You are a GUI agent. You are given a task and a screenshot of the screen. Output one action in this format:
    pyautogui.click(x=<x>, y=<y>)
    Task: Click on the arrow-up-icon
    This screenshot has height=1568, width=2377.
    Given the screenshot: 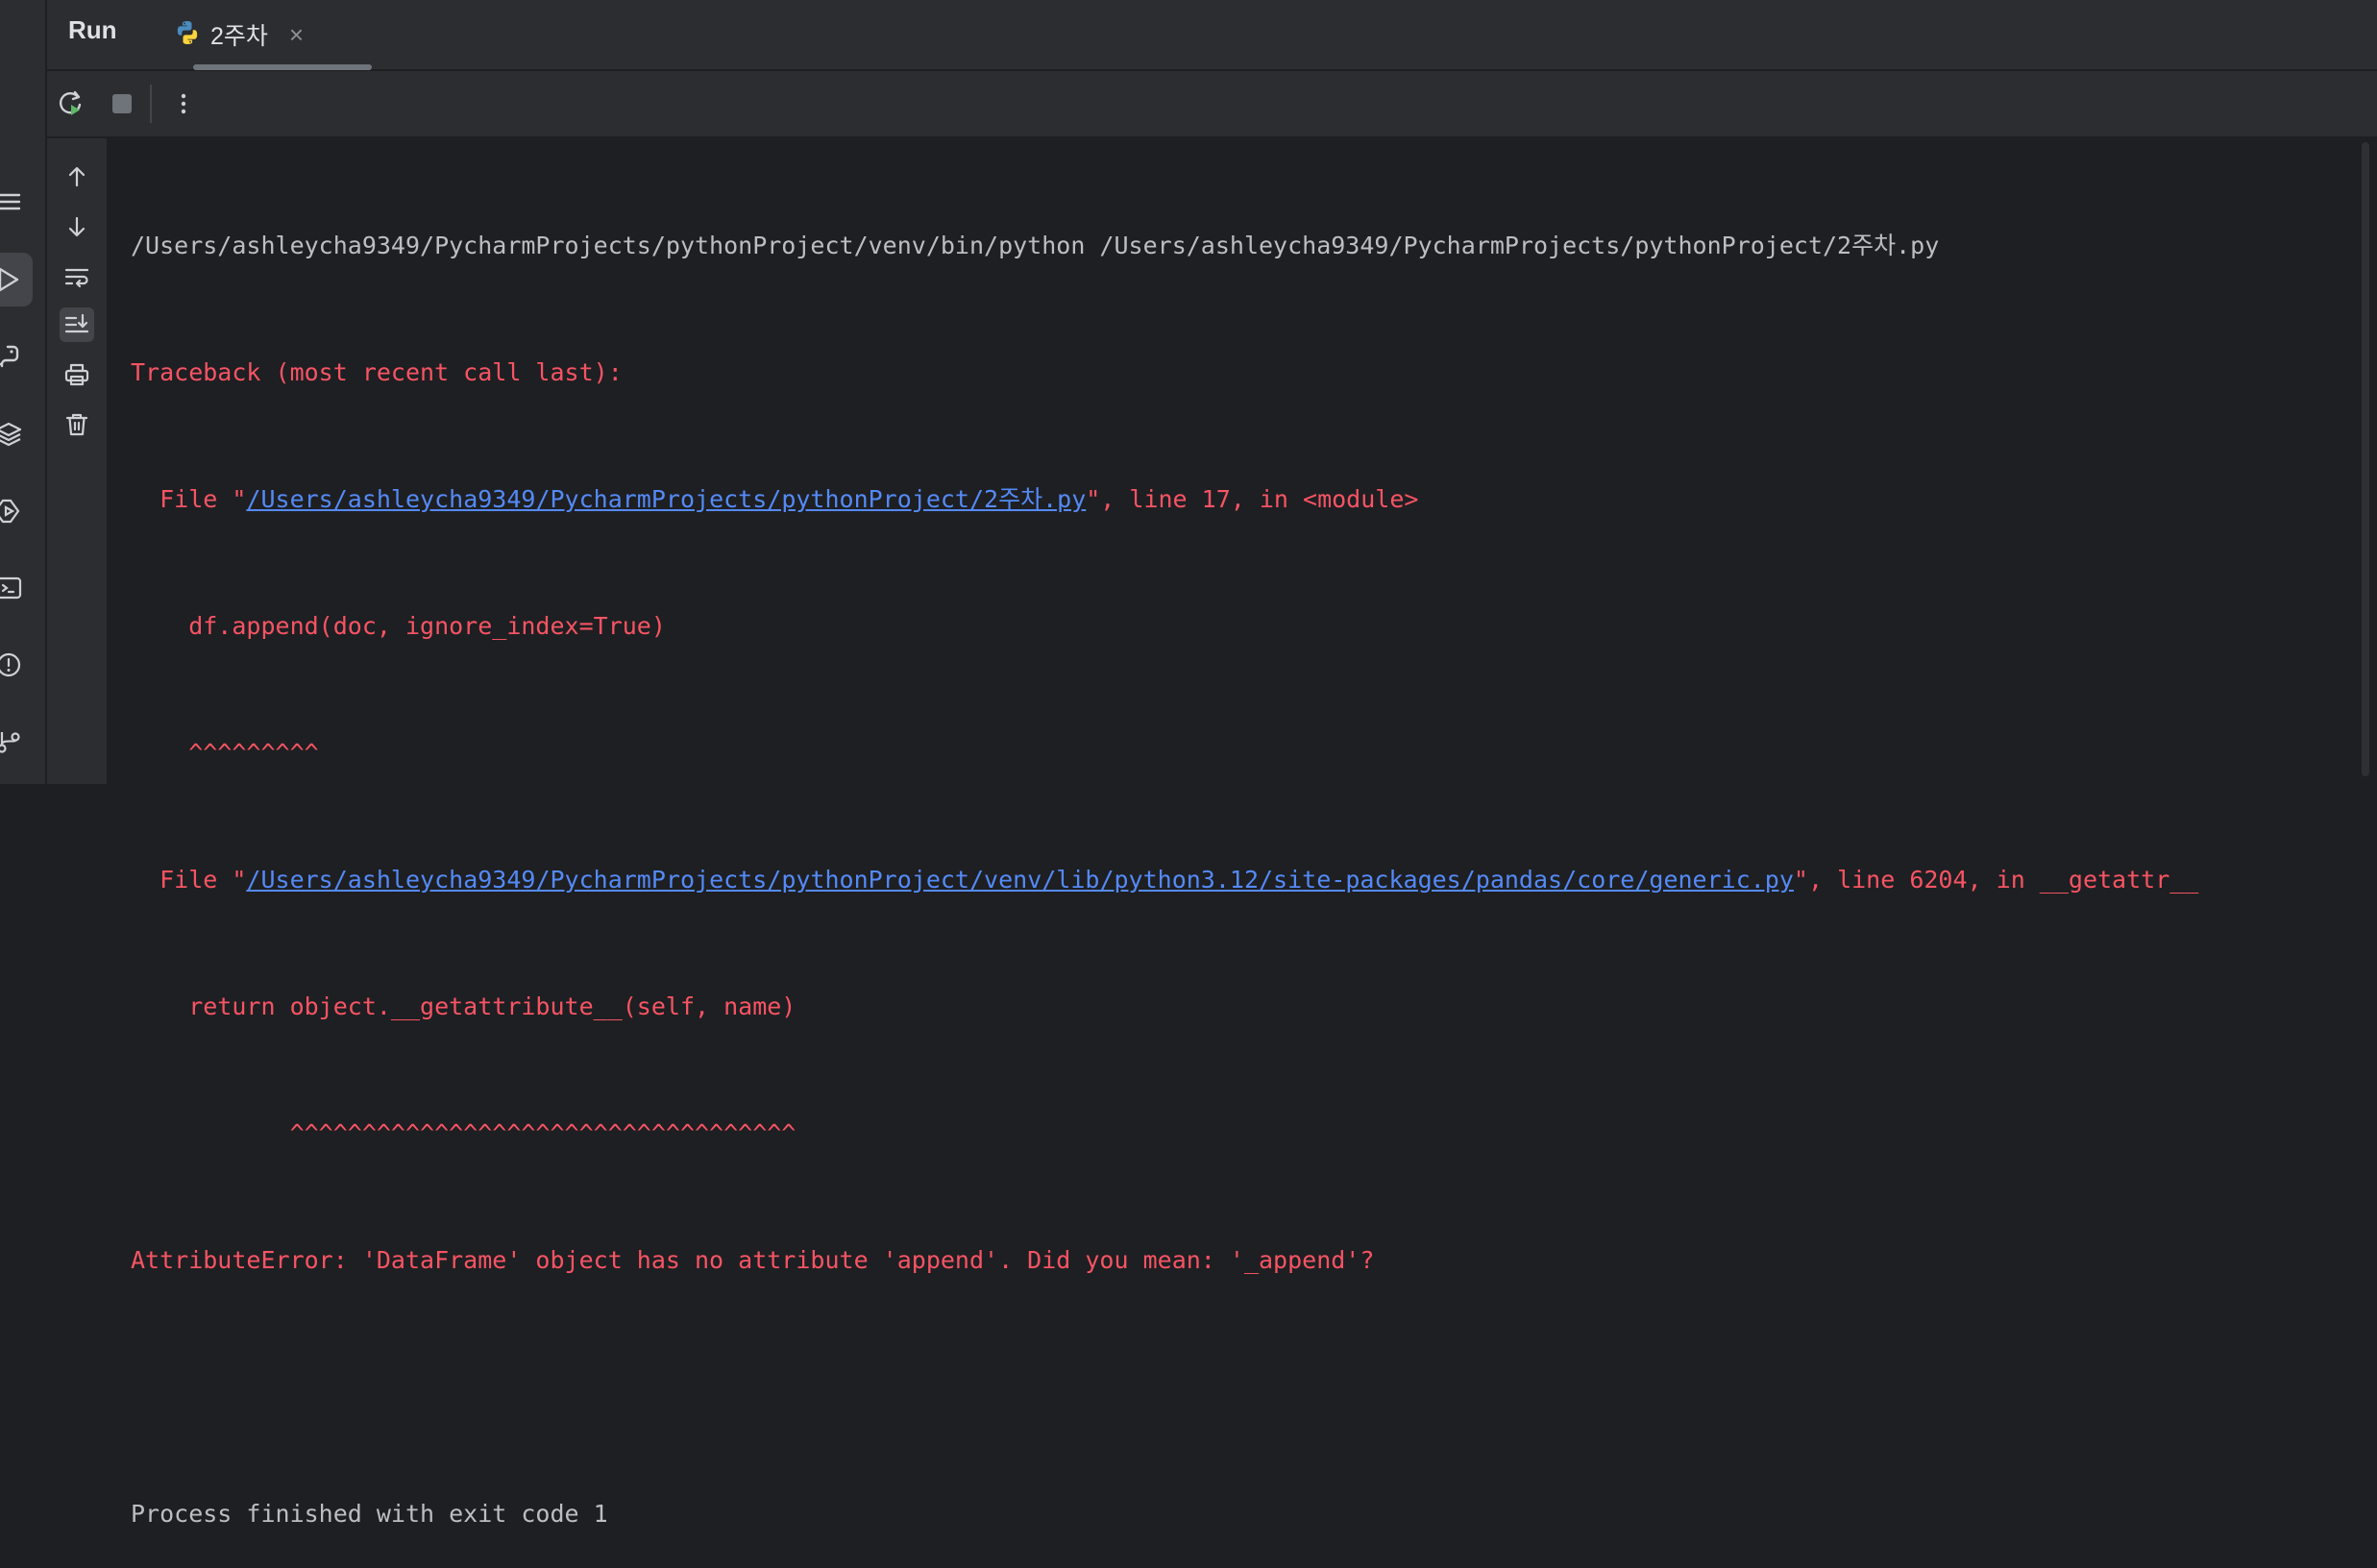 What is the action you would take?
    pyautogui.click(x=77, y=177)
    